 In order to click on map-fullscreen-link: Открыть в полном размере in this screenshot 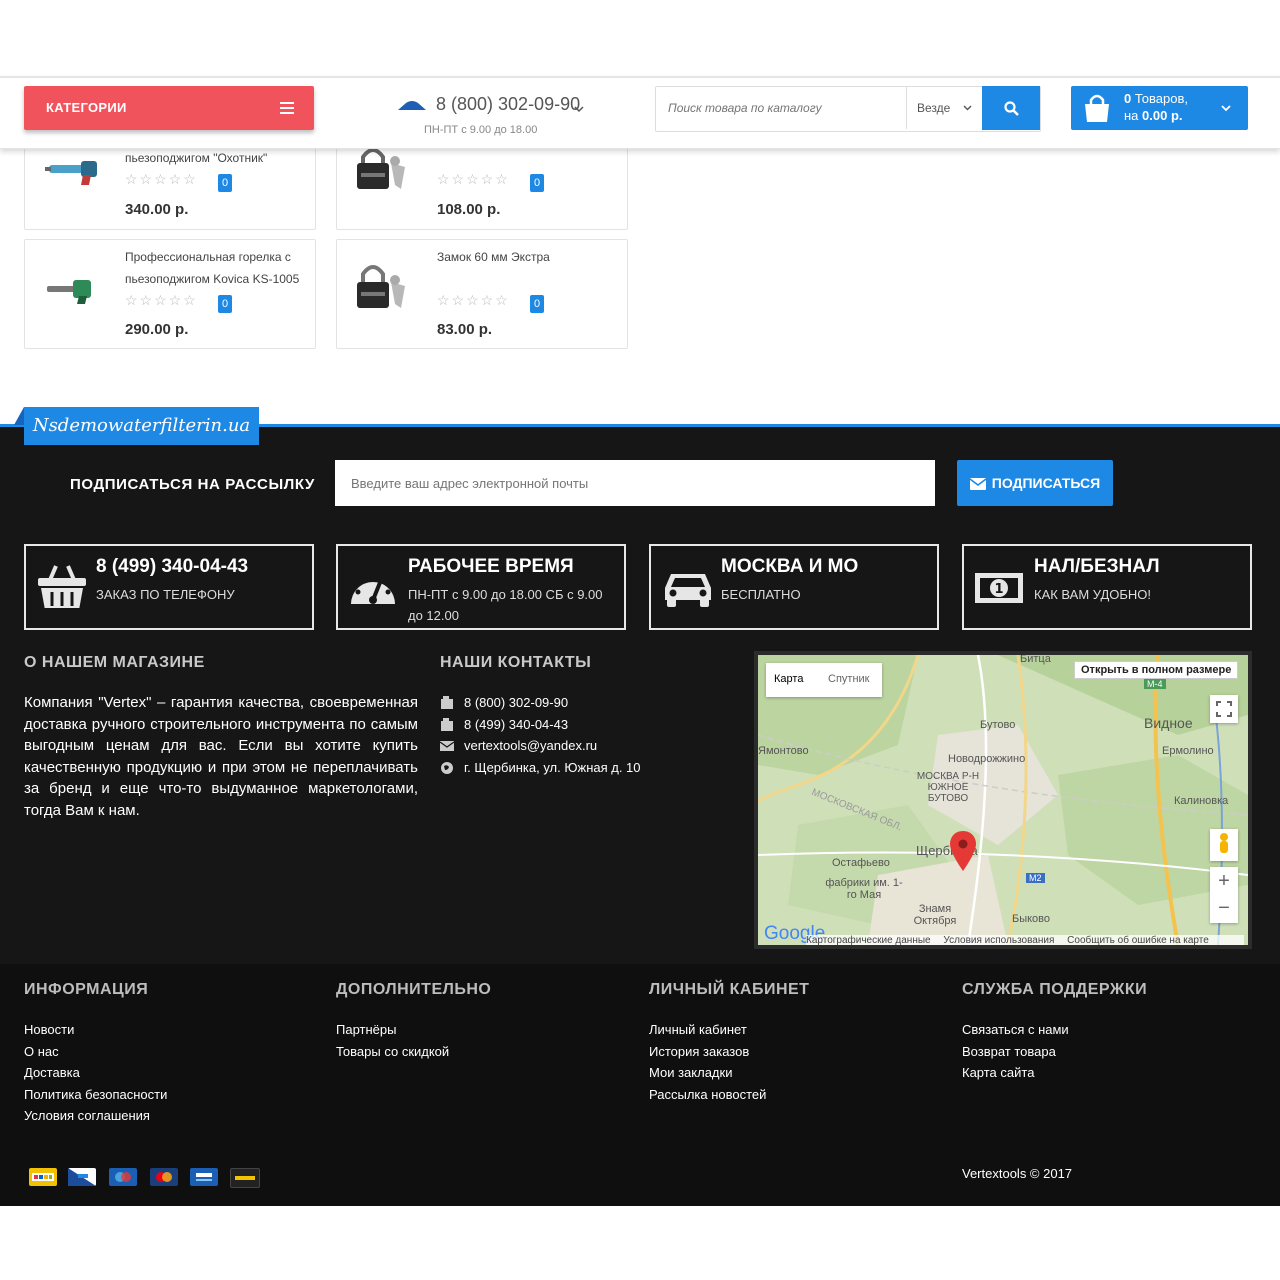, I will do `click(1156, 670)`.